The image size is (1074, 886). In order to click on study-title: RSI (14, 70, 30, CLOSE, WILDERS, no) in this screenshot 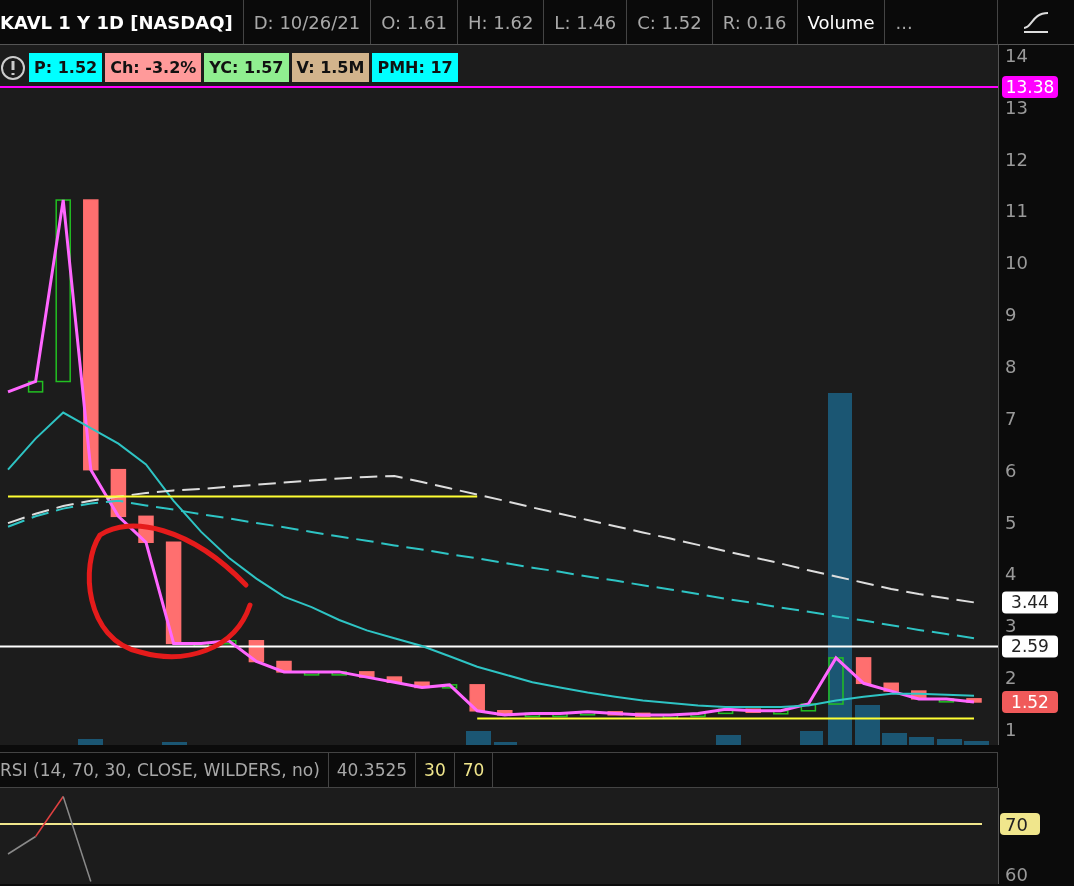, I will do `click(164, 770)`.